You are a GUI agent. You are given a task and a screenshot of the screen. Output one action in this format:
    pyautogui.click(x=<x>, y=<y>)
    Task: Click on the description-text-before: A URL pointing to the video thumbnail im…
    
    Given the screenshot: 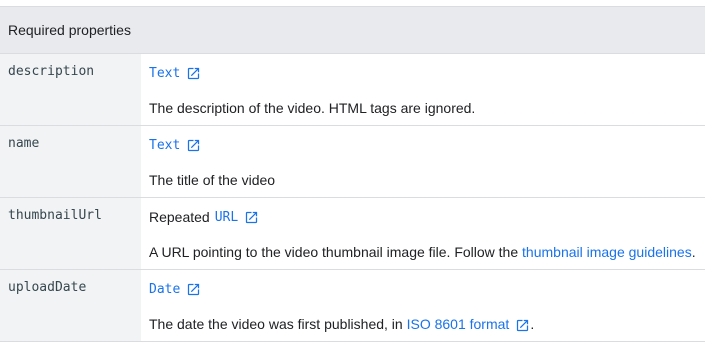 What is the action you would take?
    pyautogui.click(x=336, y=252)
    